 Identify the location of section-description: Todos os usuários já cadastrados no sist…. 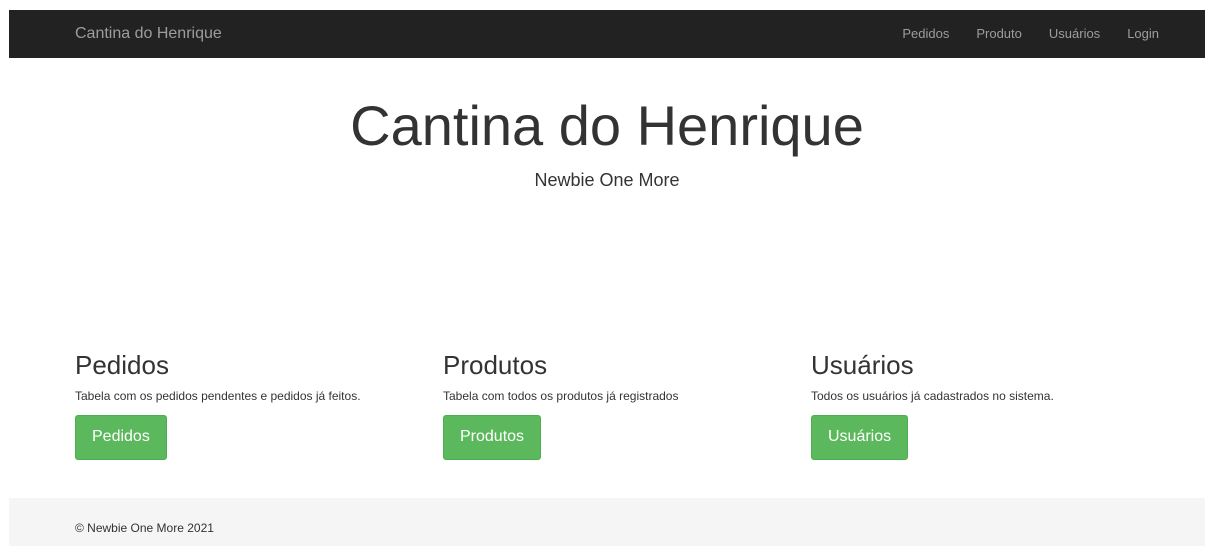
(932, 396).